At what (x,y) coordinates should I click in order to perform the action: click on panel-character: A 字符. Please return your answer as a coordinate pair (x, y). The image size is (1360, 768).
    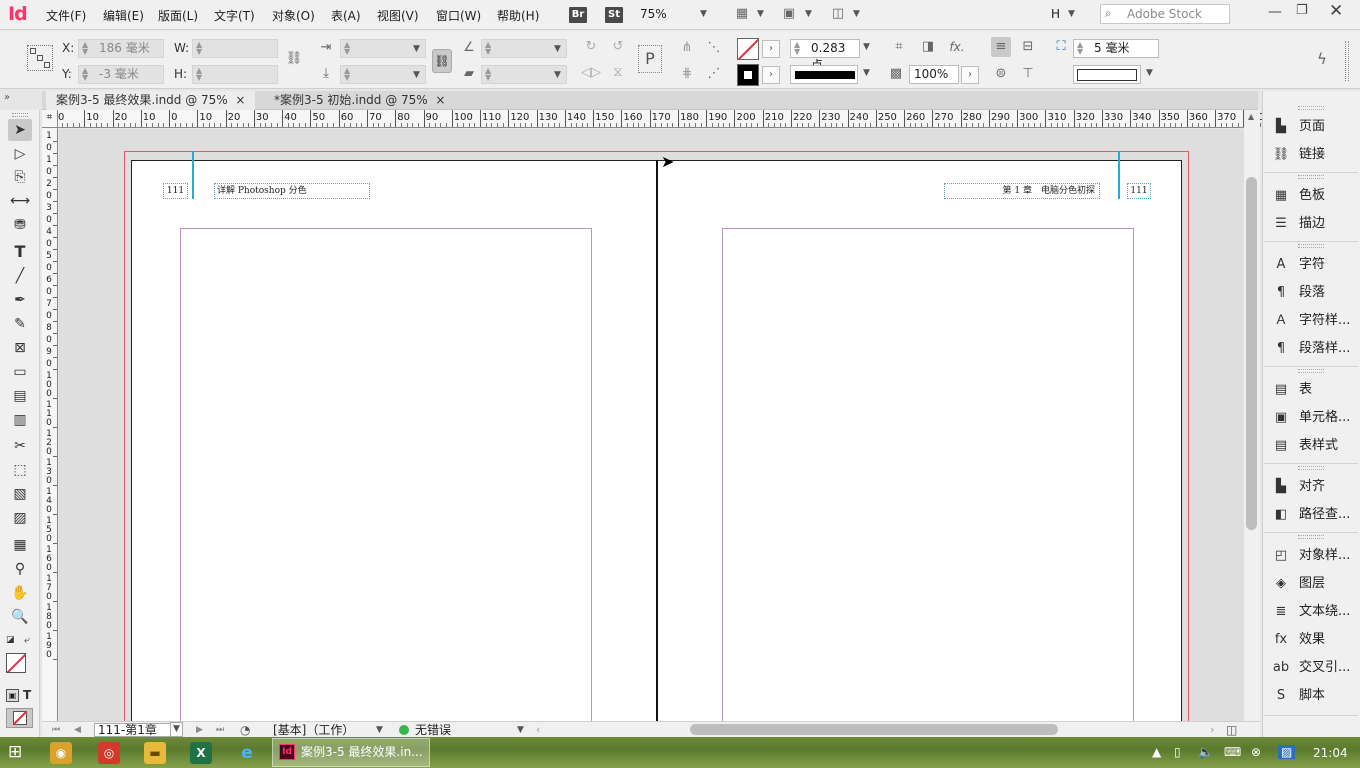
    Looking at the image, I should click on (1315, 265).